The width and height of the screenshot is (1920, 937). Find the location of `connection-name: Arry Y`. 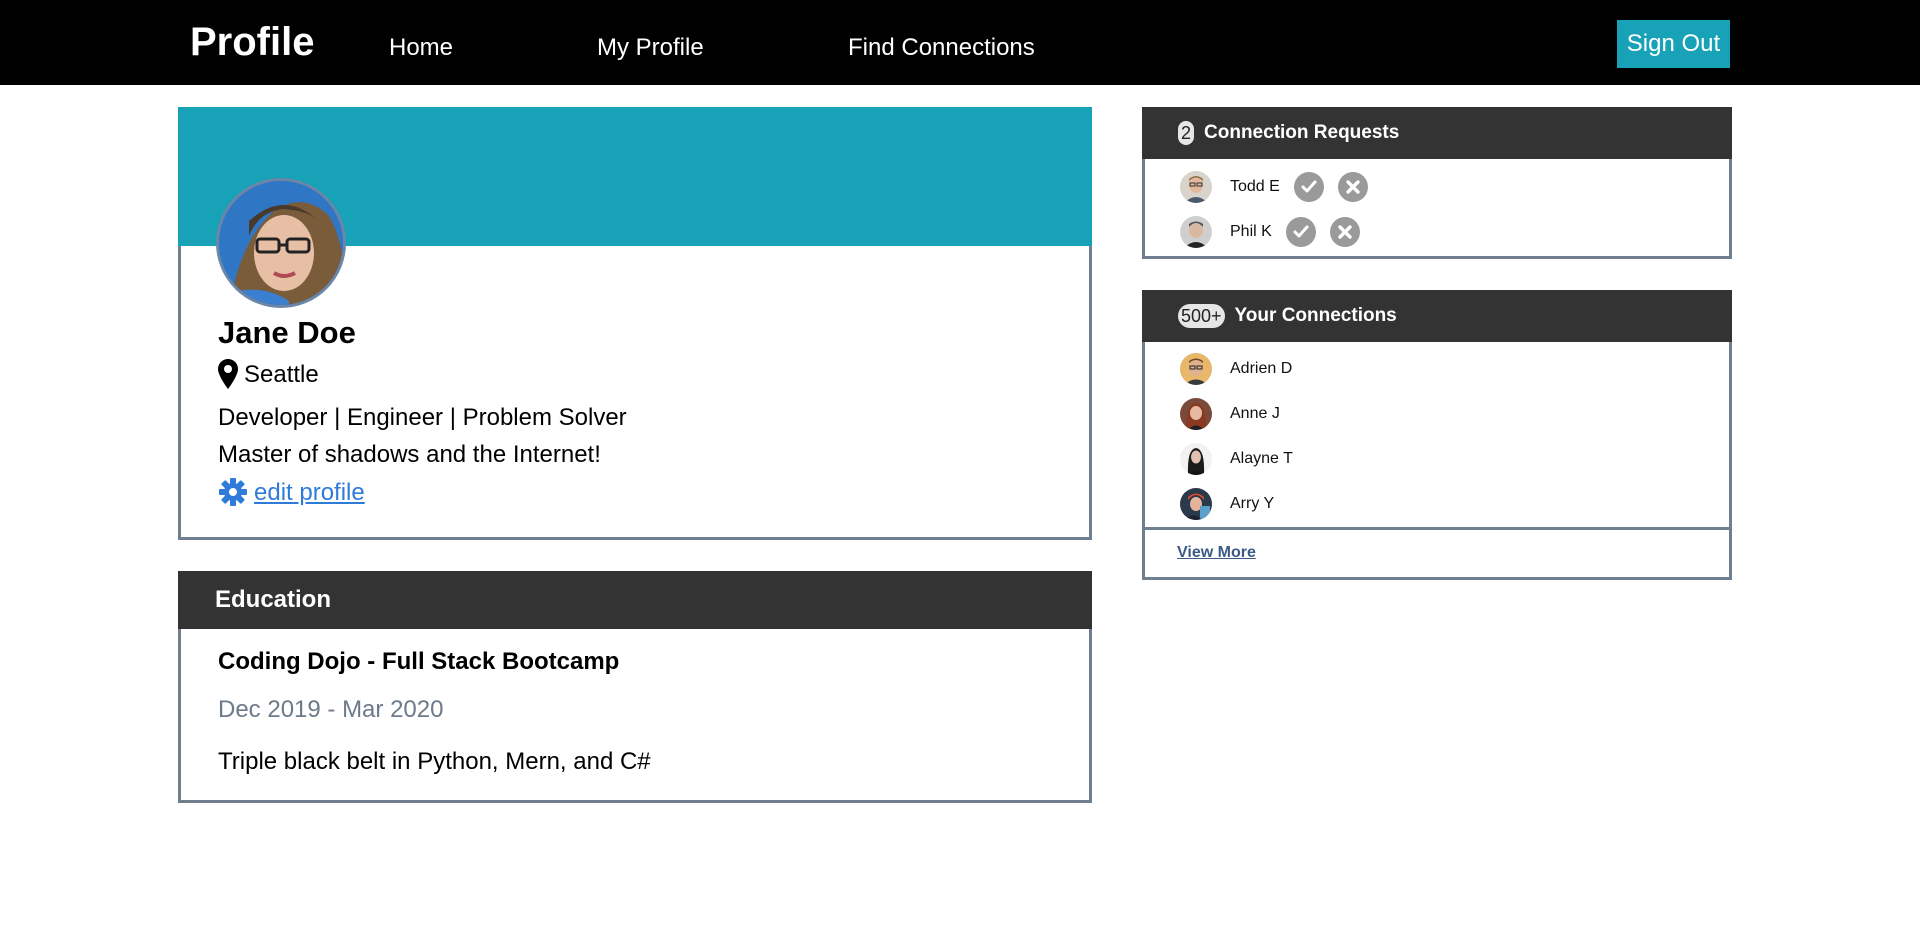

connection-name: Arry Y is located at coordinates (1252, 503).